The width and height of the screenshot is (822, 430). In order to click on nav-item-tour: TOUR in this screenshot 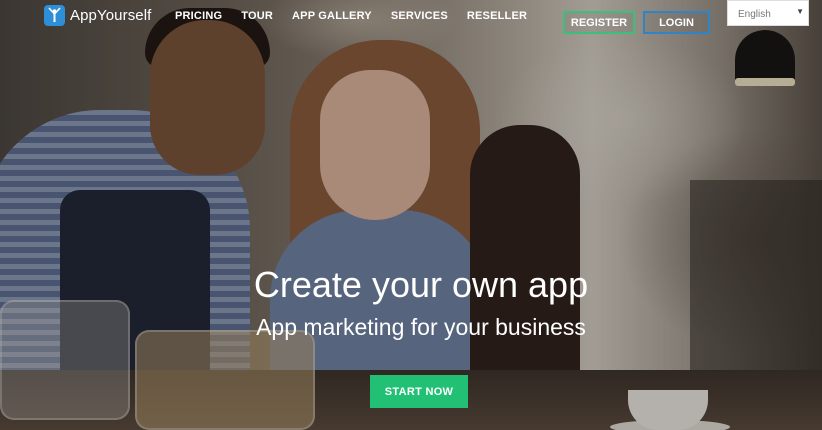, I will do `click(257, 16)`.